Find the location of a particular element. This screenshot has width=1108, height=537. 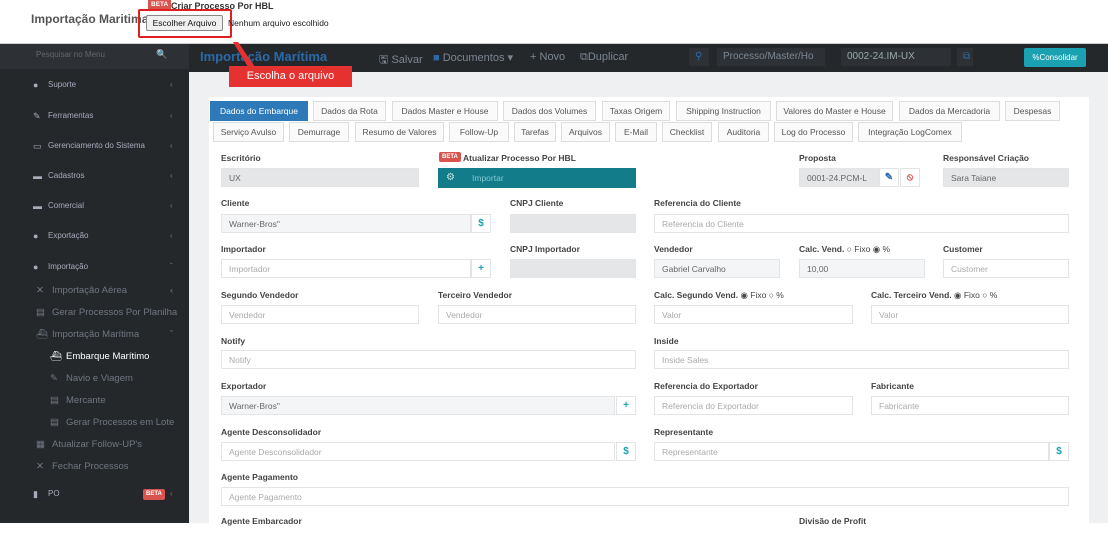

copy-icon: ⧉ is located at coordinates (965, 57).